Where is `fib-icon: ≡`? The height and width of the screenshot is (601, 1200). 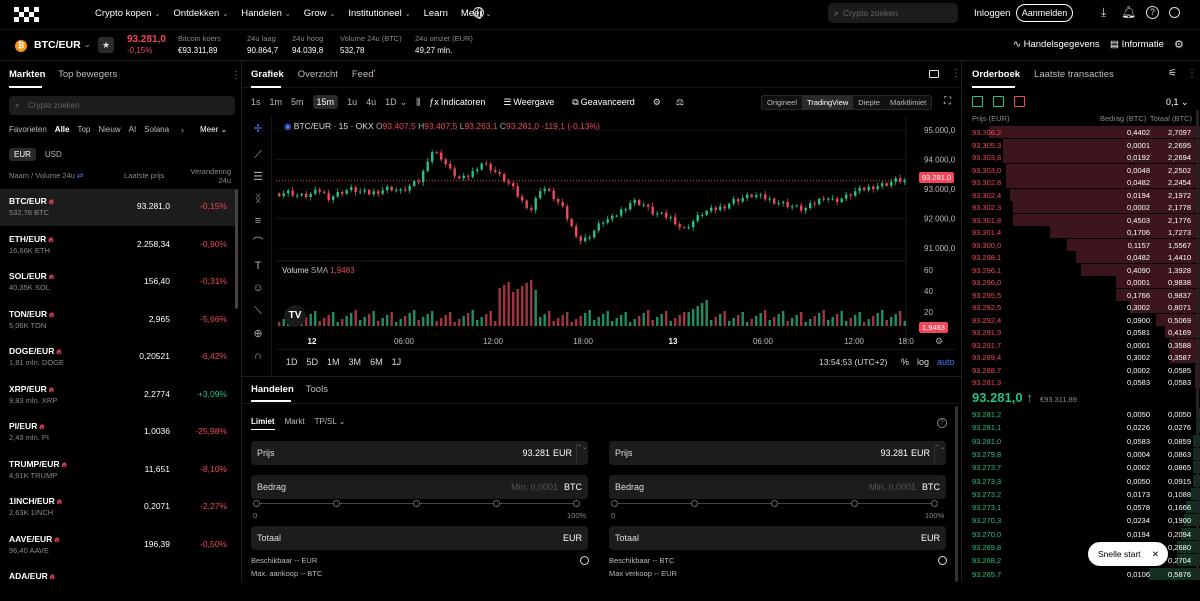
fib-icon: ≡ is located at coordinates (258, 221).